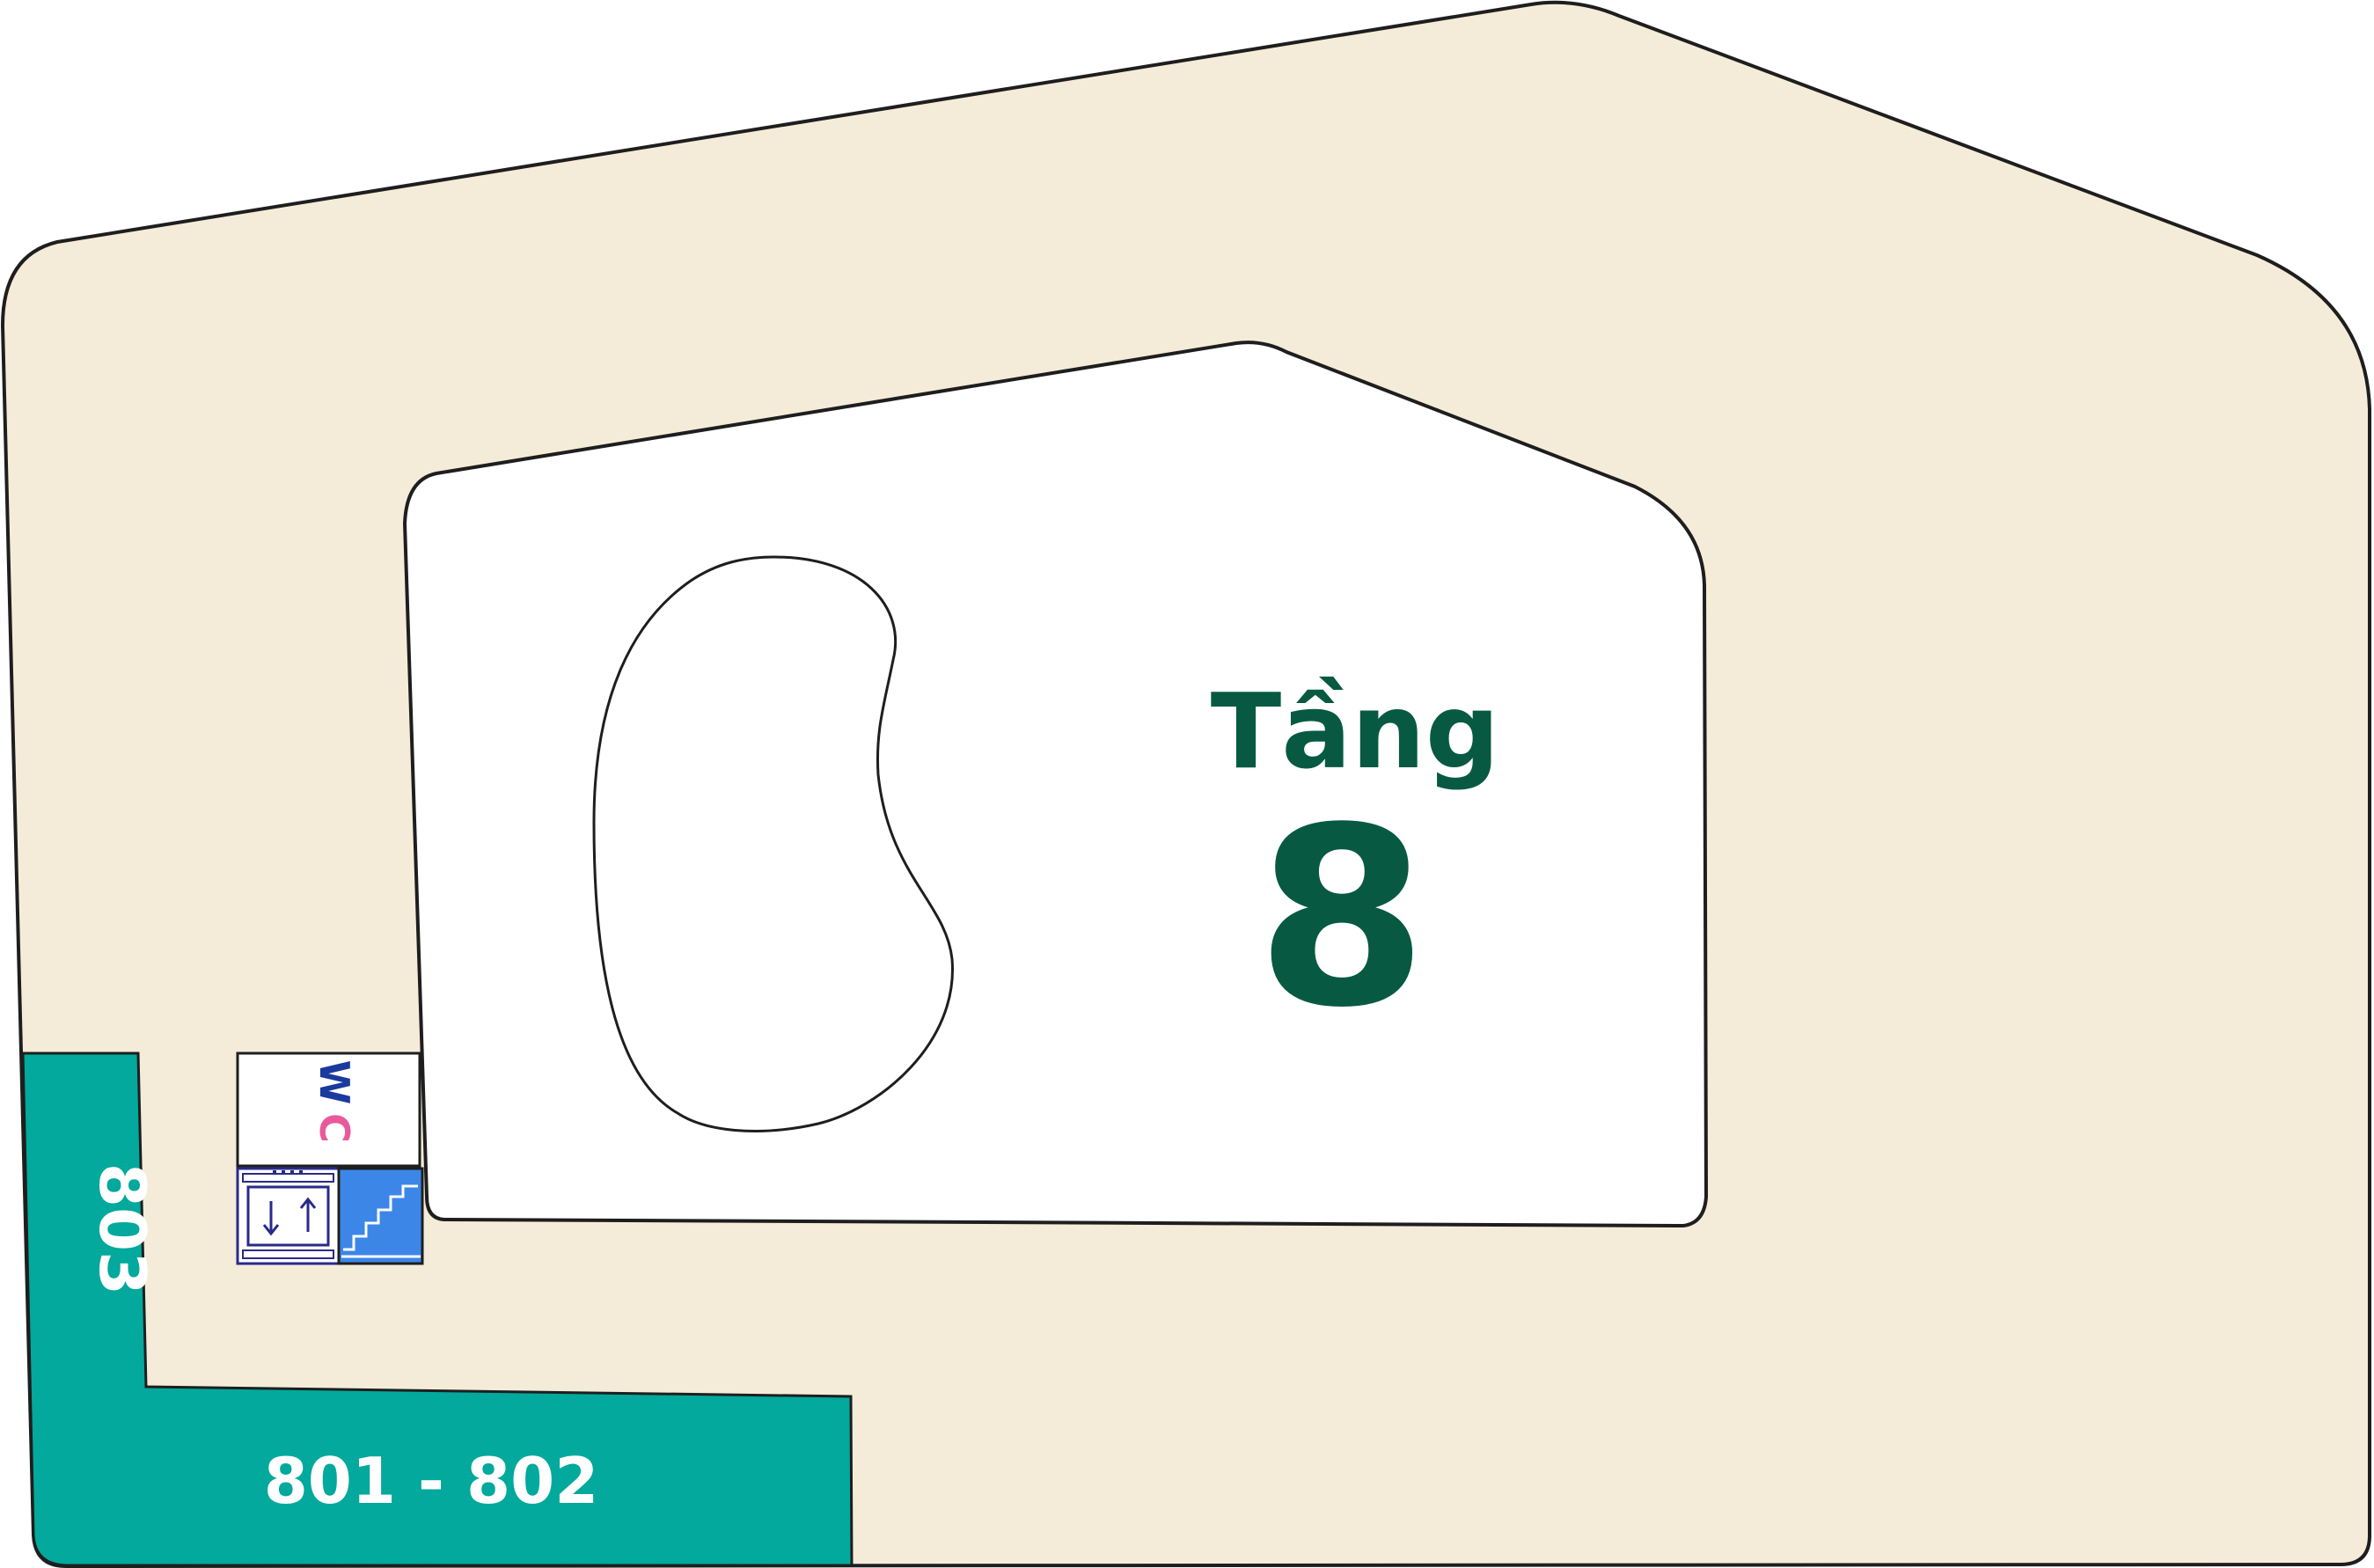  What do you see at coordinates (334, 1082) in the screenshot?
I see `wc-letter-w: W` at bounding box center [334, 1082].